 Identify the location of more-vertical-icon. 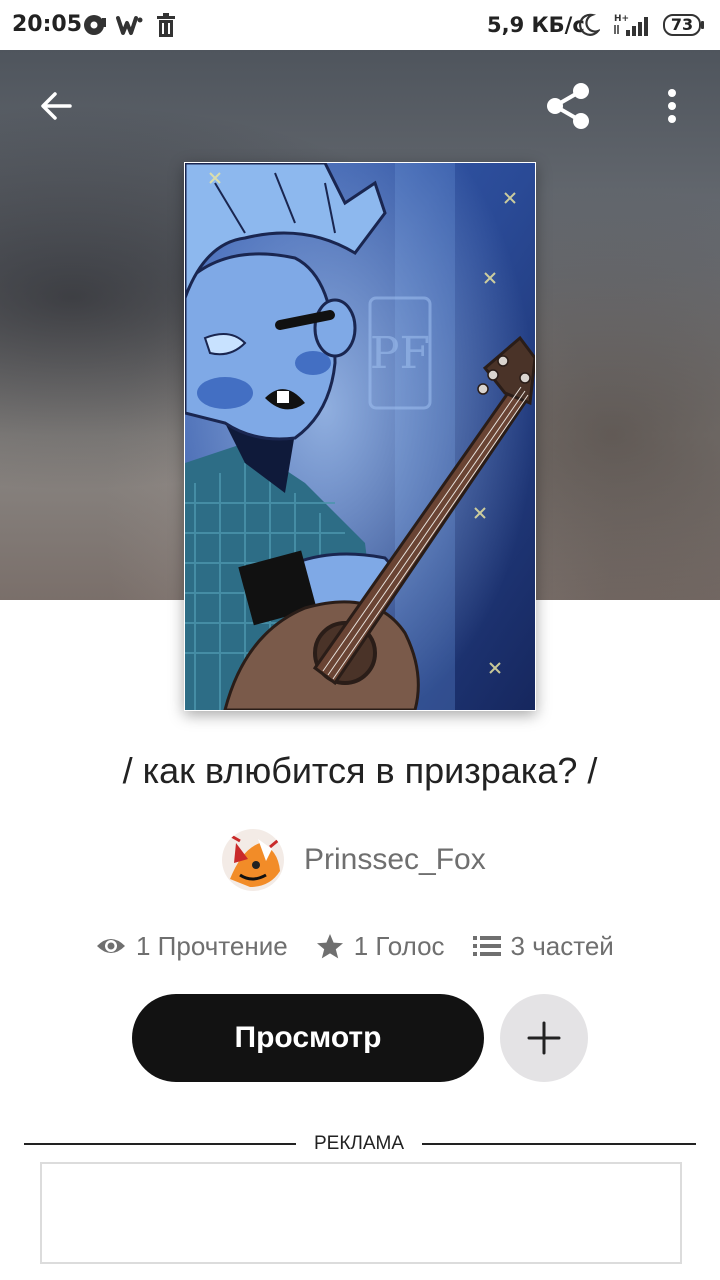
(672, 106).